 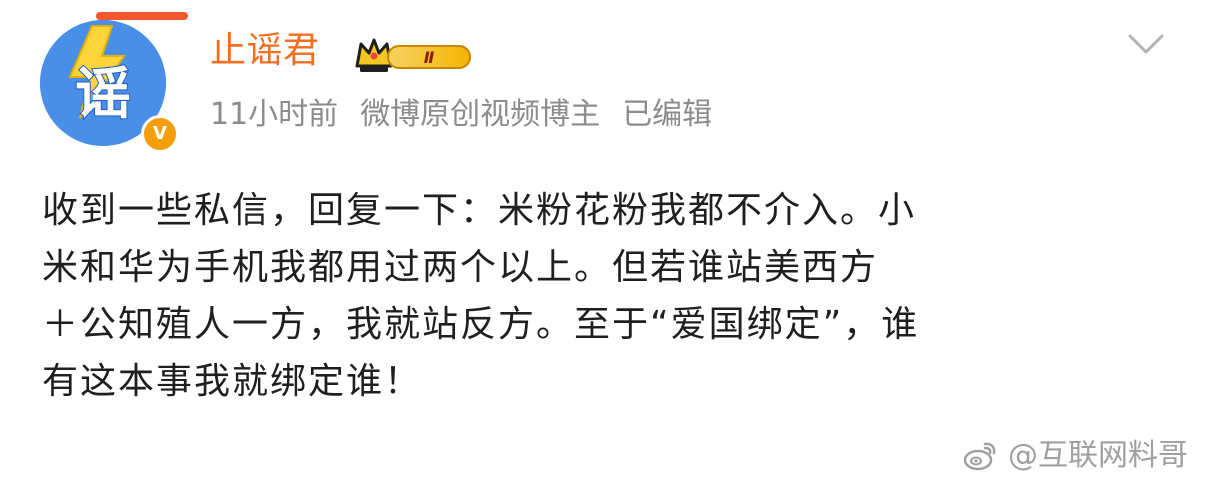 I want to click on avatar-label: 谣, so click(x=103, y=94).